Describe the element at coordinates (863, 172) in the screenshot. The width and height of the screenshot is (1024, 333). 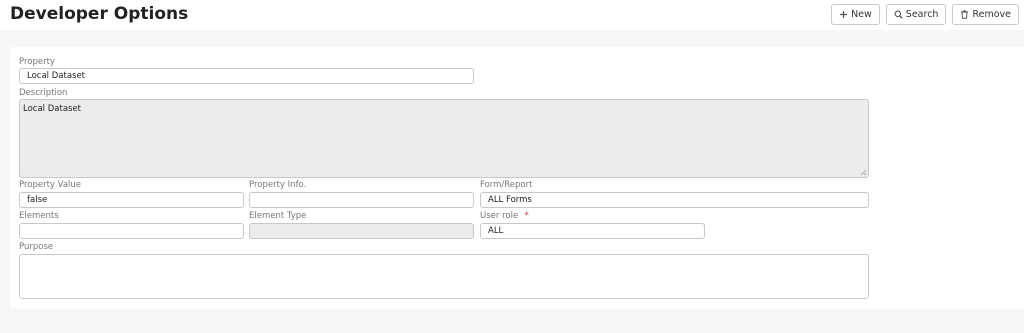
I see `resize-grip-icon` at that location.